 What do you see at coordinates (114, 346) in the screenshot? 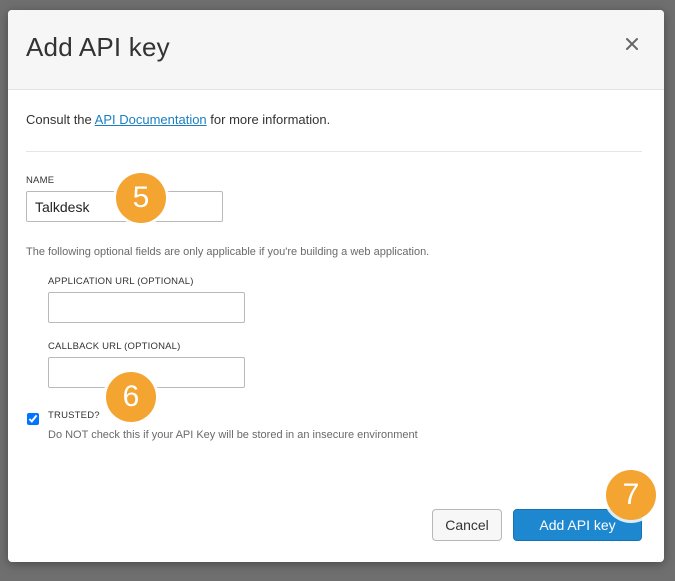
I see `callback-url-label: CALLBACK URL (OPTIONAL)` at bounding box center [114, 346].